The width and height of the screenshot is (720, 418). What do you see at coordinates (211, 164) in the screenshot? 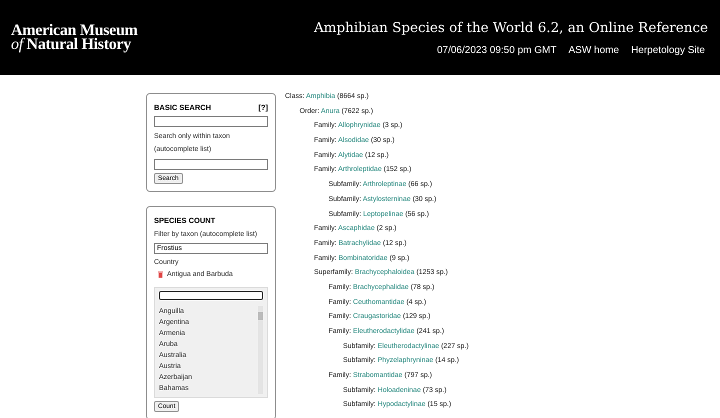
I see `taxon-field` at bounding box center [211, 164].